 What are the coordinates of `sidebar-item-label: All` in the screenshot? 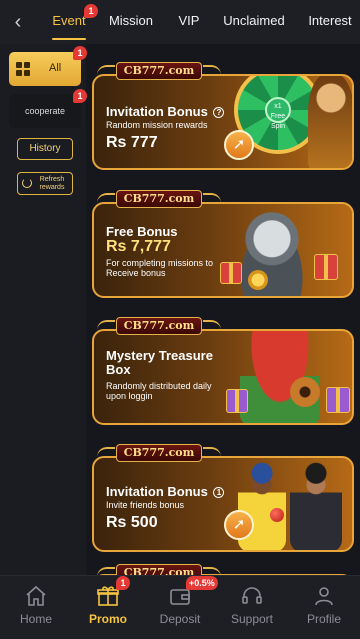 It's located at (55, 68).